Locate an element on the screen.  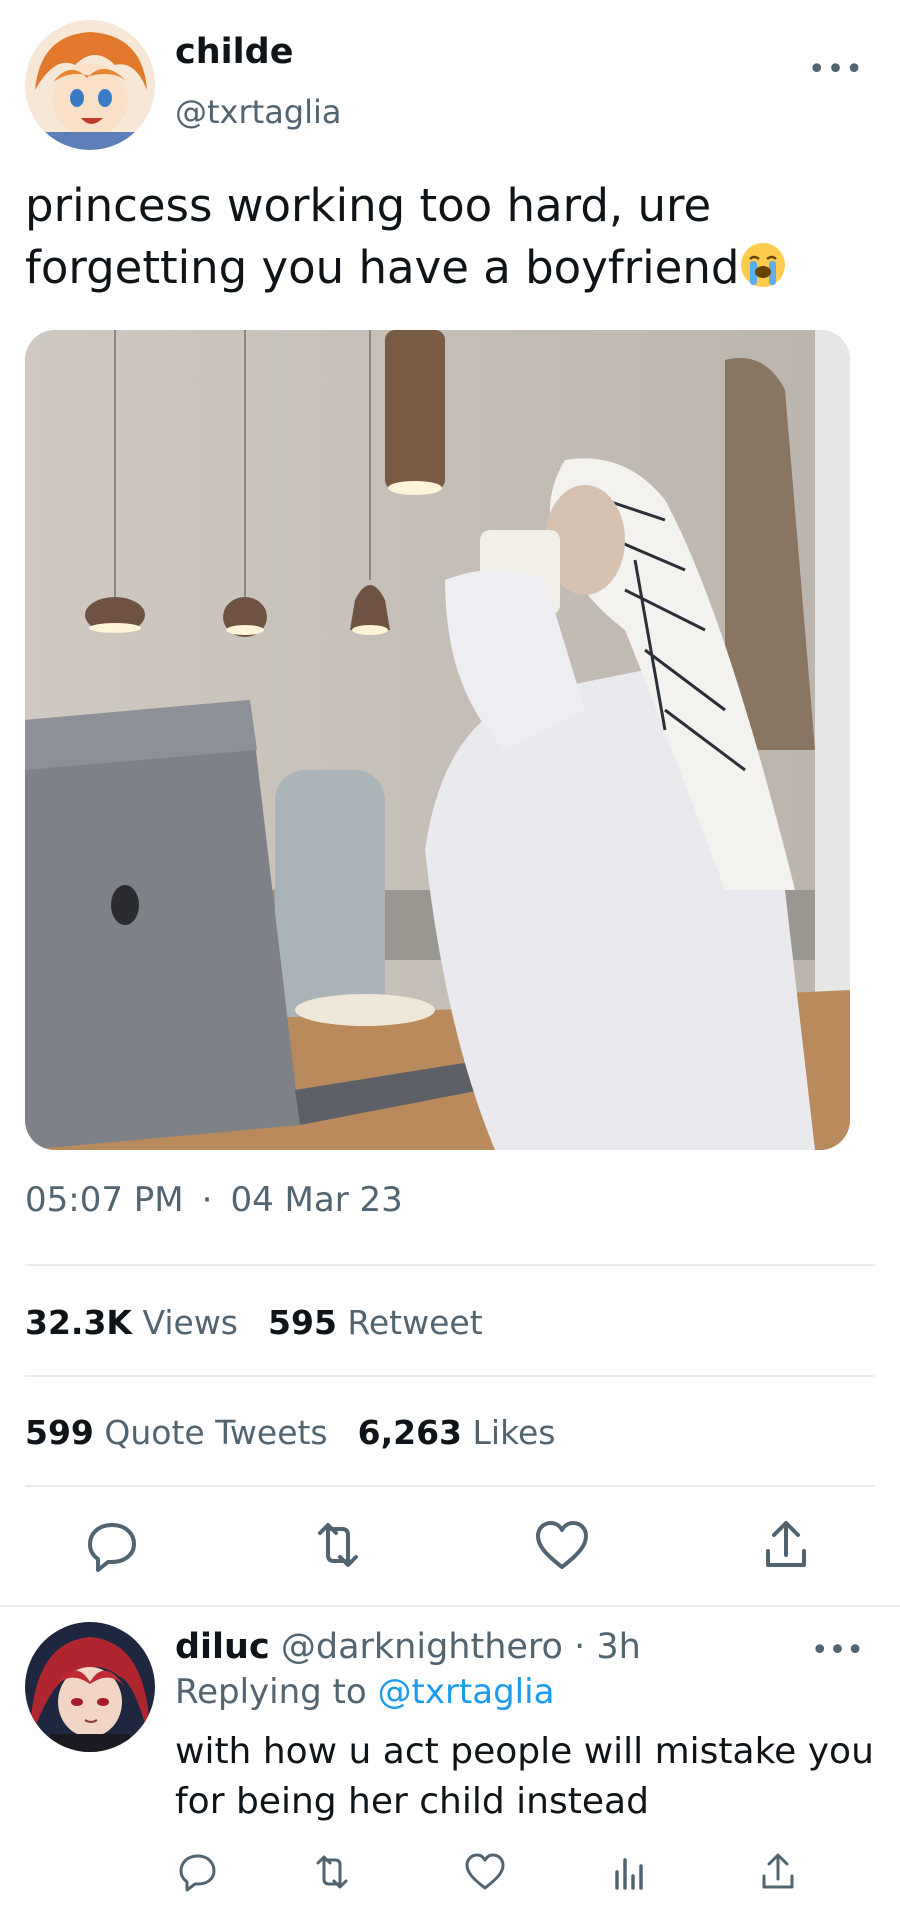
likes-stat: 6,263 Likes is located at coordinates (457, 1432).